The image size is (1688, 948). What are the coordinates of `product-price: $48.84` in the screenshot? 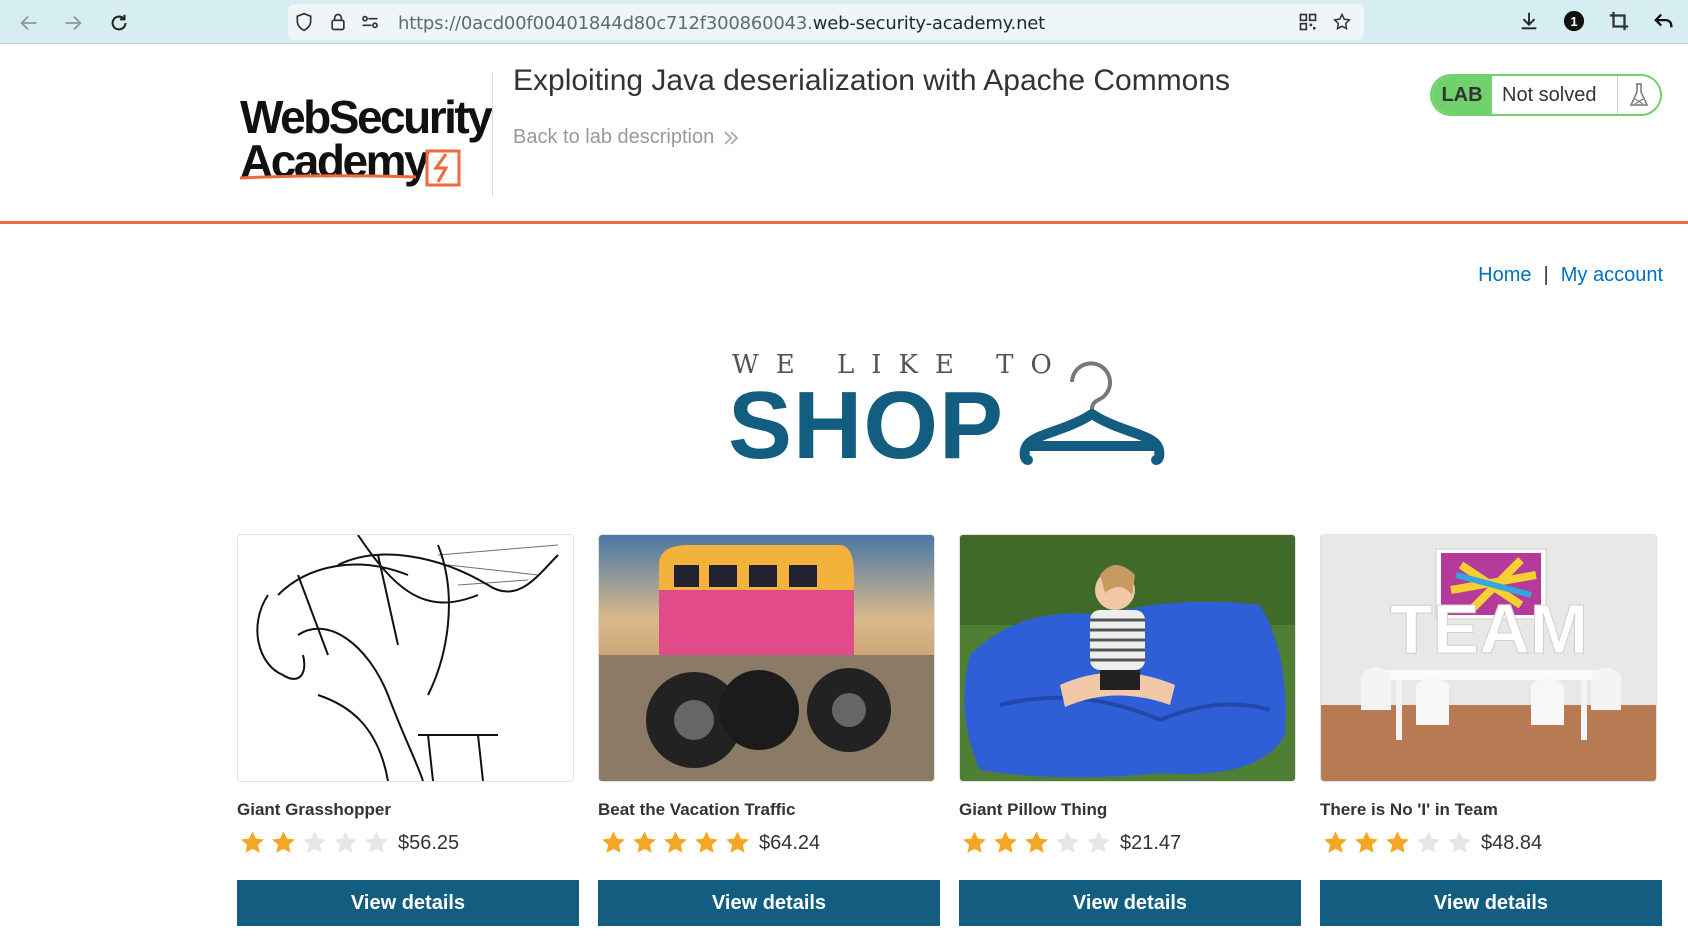 It's located at (1512, 842).